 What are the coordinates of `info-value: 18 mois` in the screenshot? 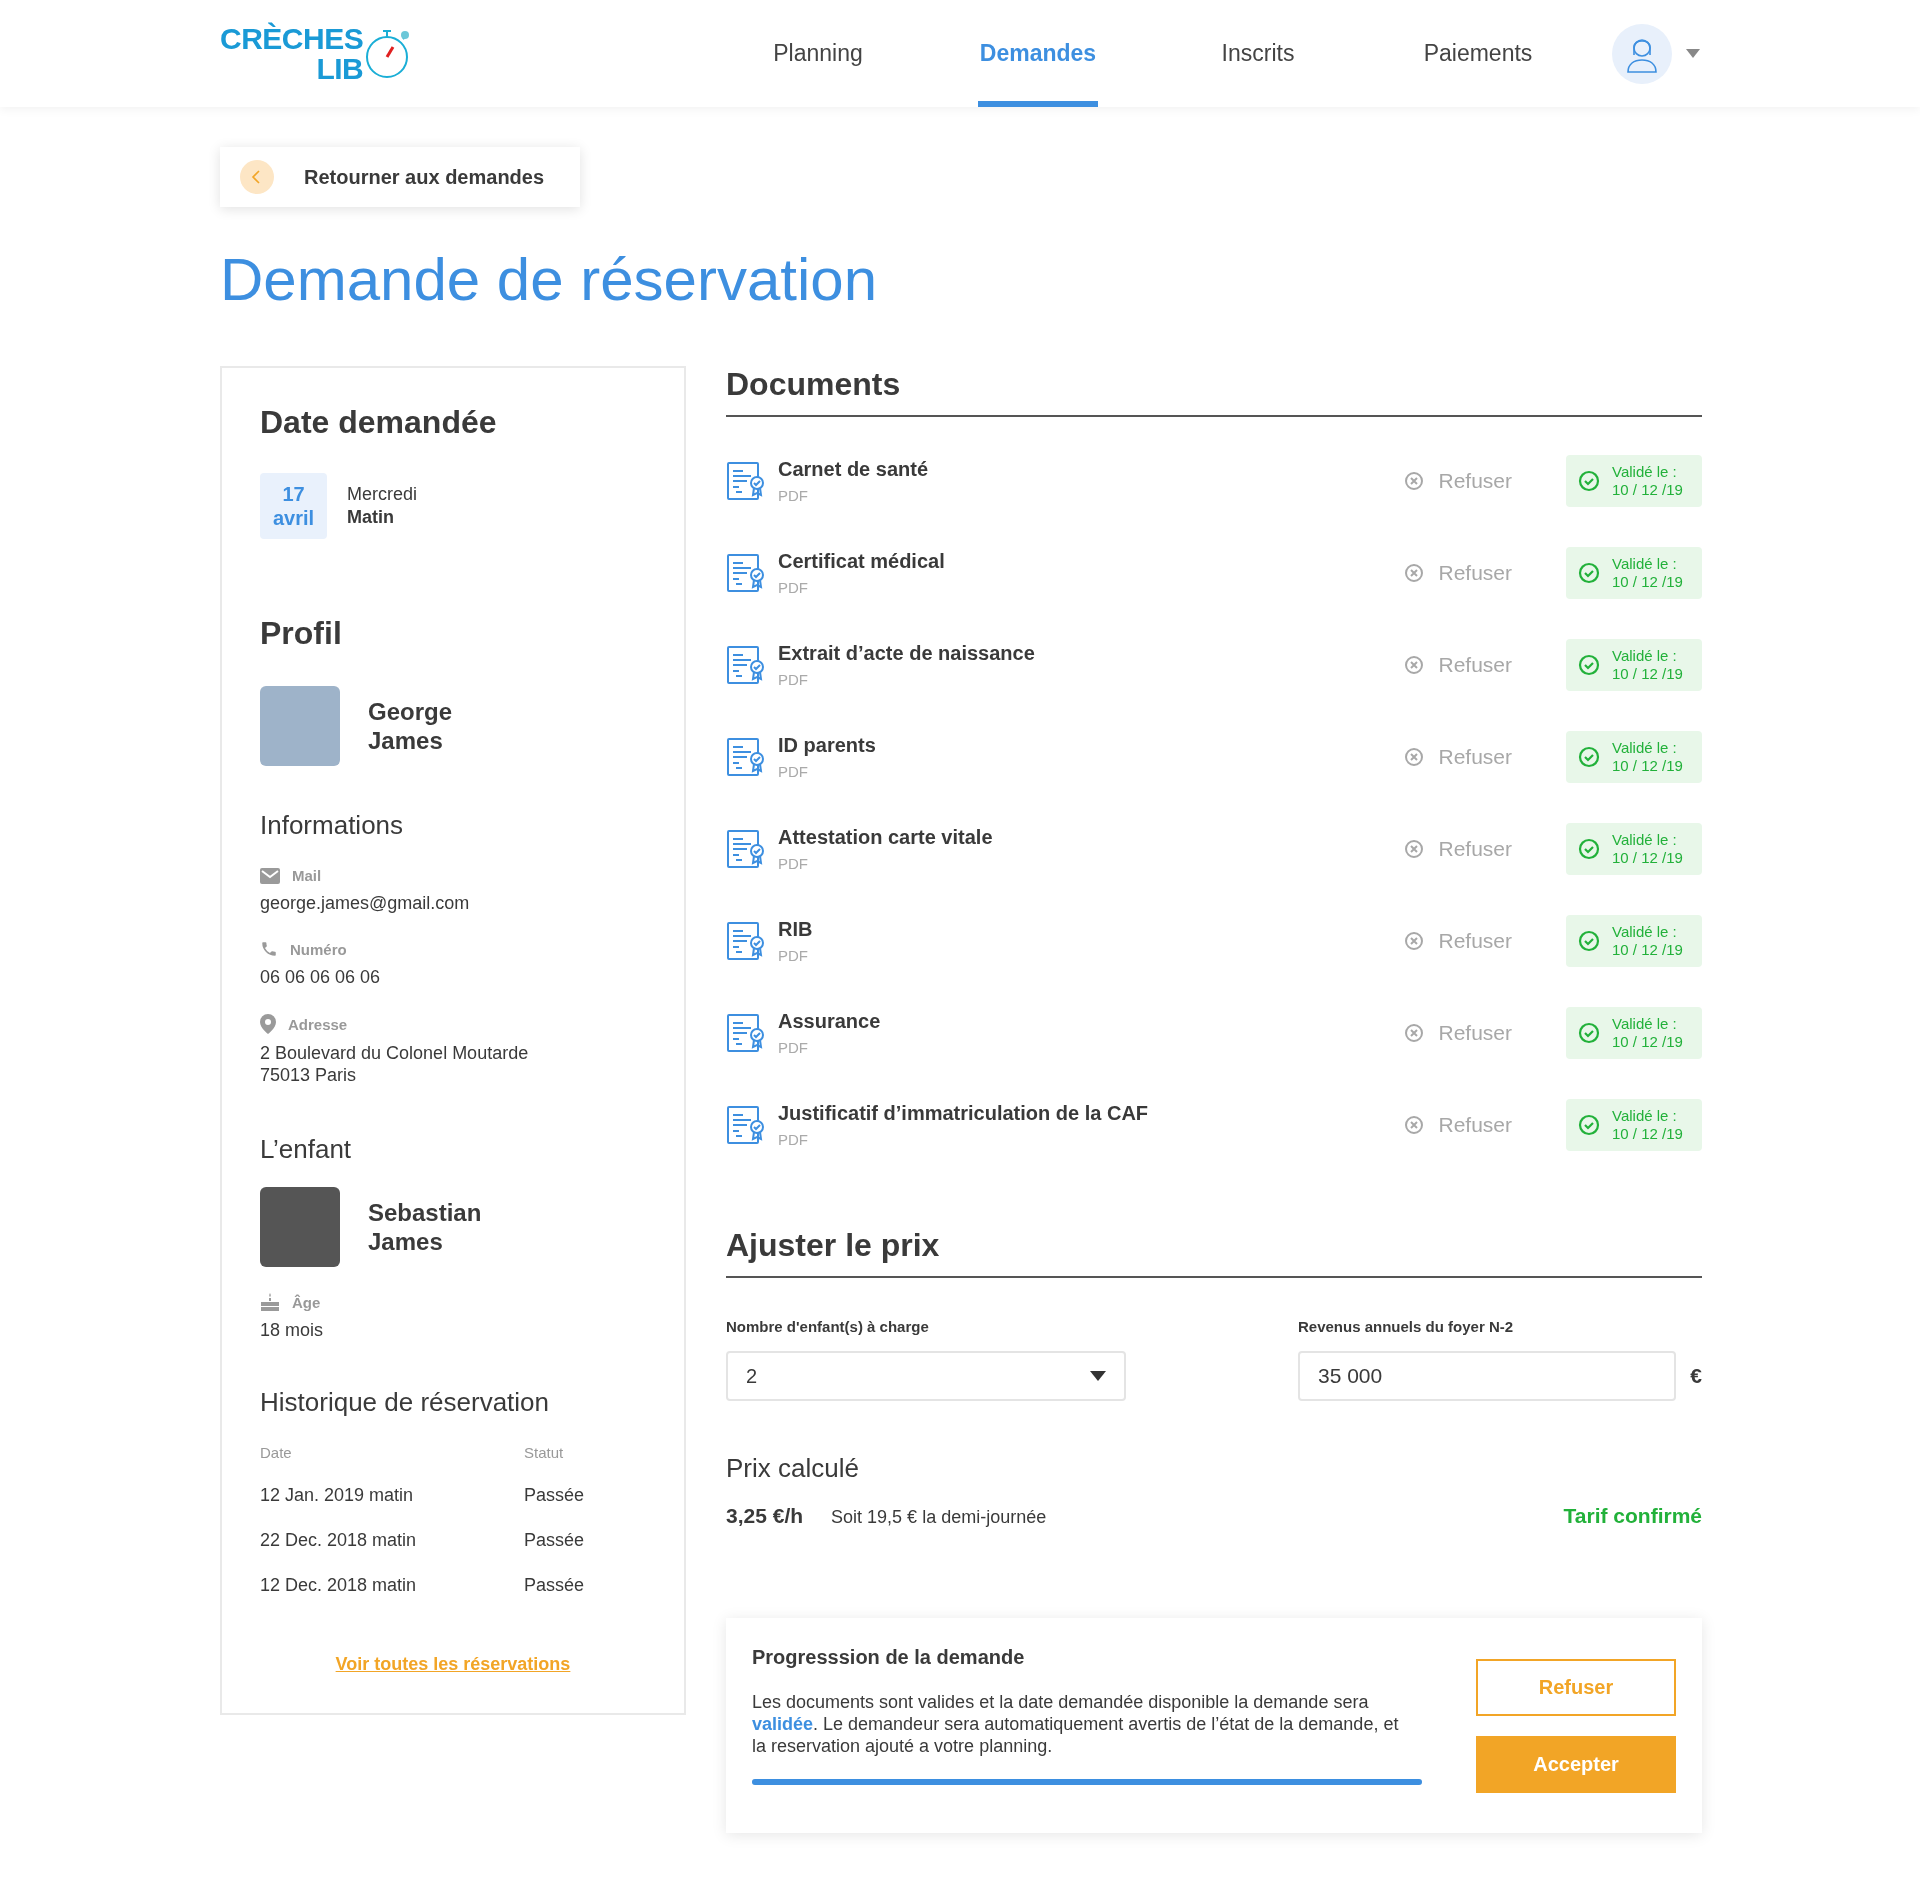 It's located at (292, 1330).